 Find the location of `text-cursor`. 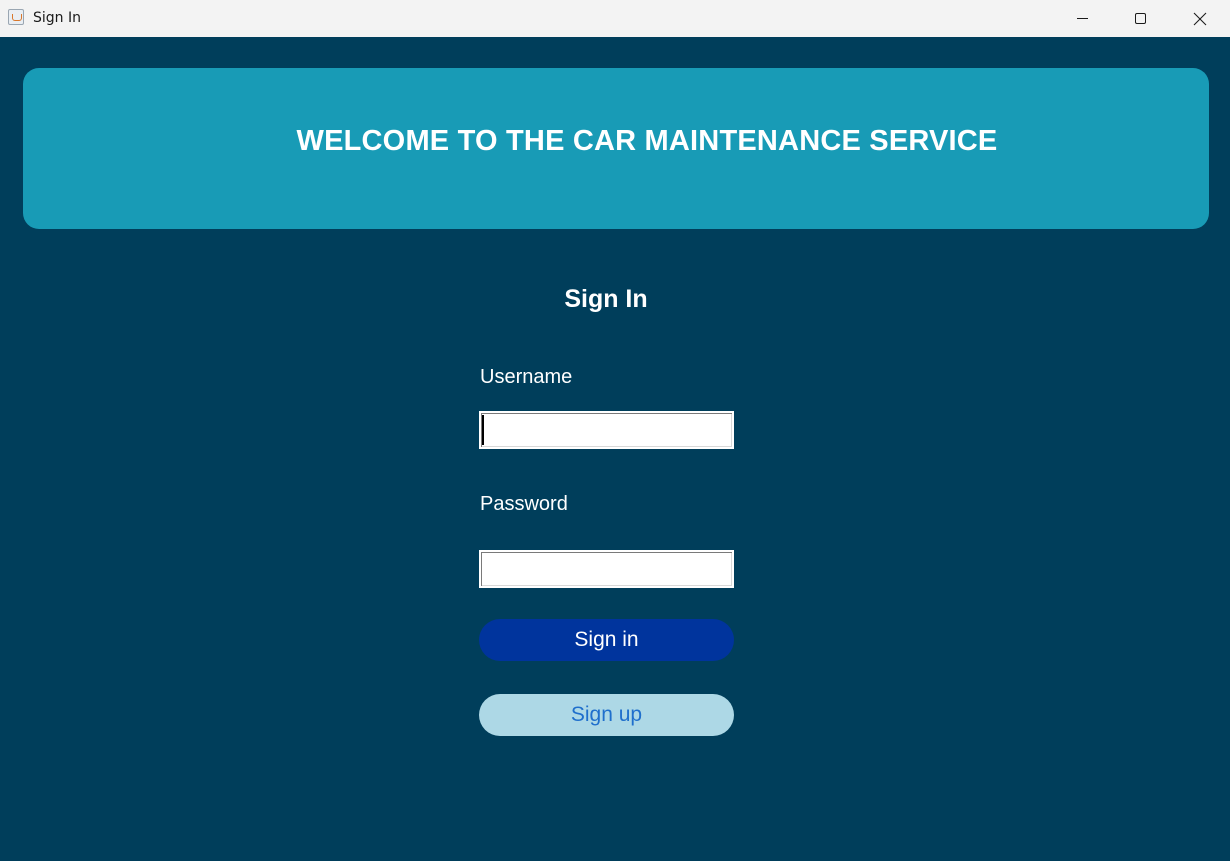

text-cursor is located at coordinates (483, 430).